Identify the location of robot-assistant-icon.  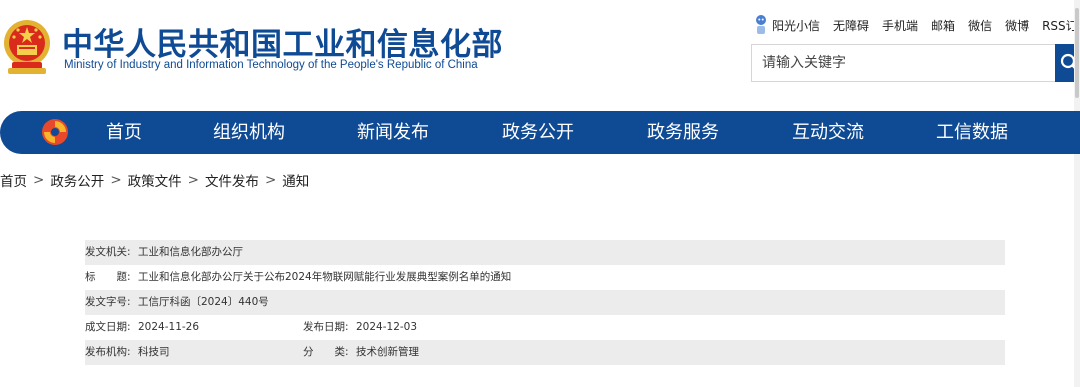
(761, 25).